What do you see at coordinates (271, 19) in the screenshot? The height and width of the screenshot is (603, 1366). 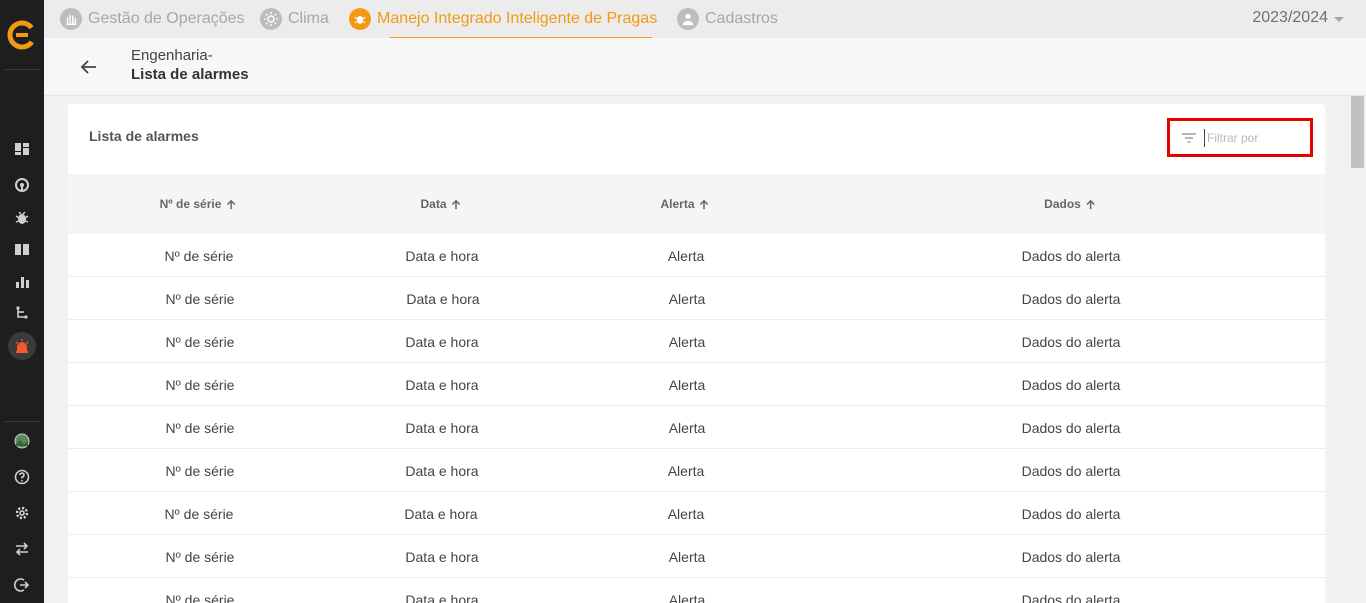 I see `sun-icon` at bounding box center [271, 19].